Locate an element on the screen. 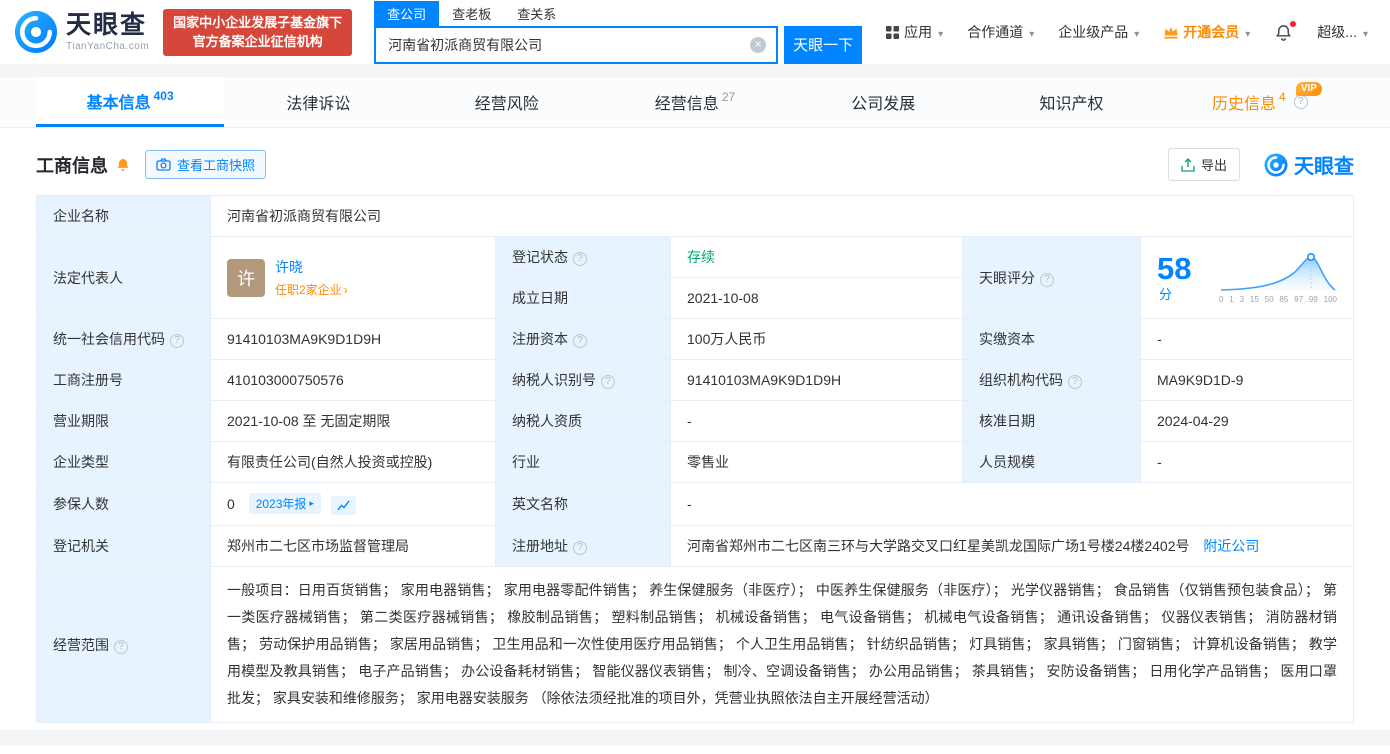 The width and height of the screenshot is (1390, 754). label-reg-authority: 登记机关 is located at coordinates (123, 546).